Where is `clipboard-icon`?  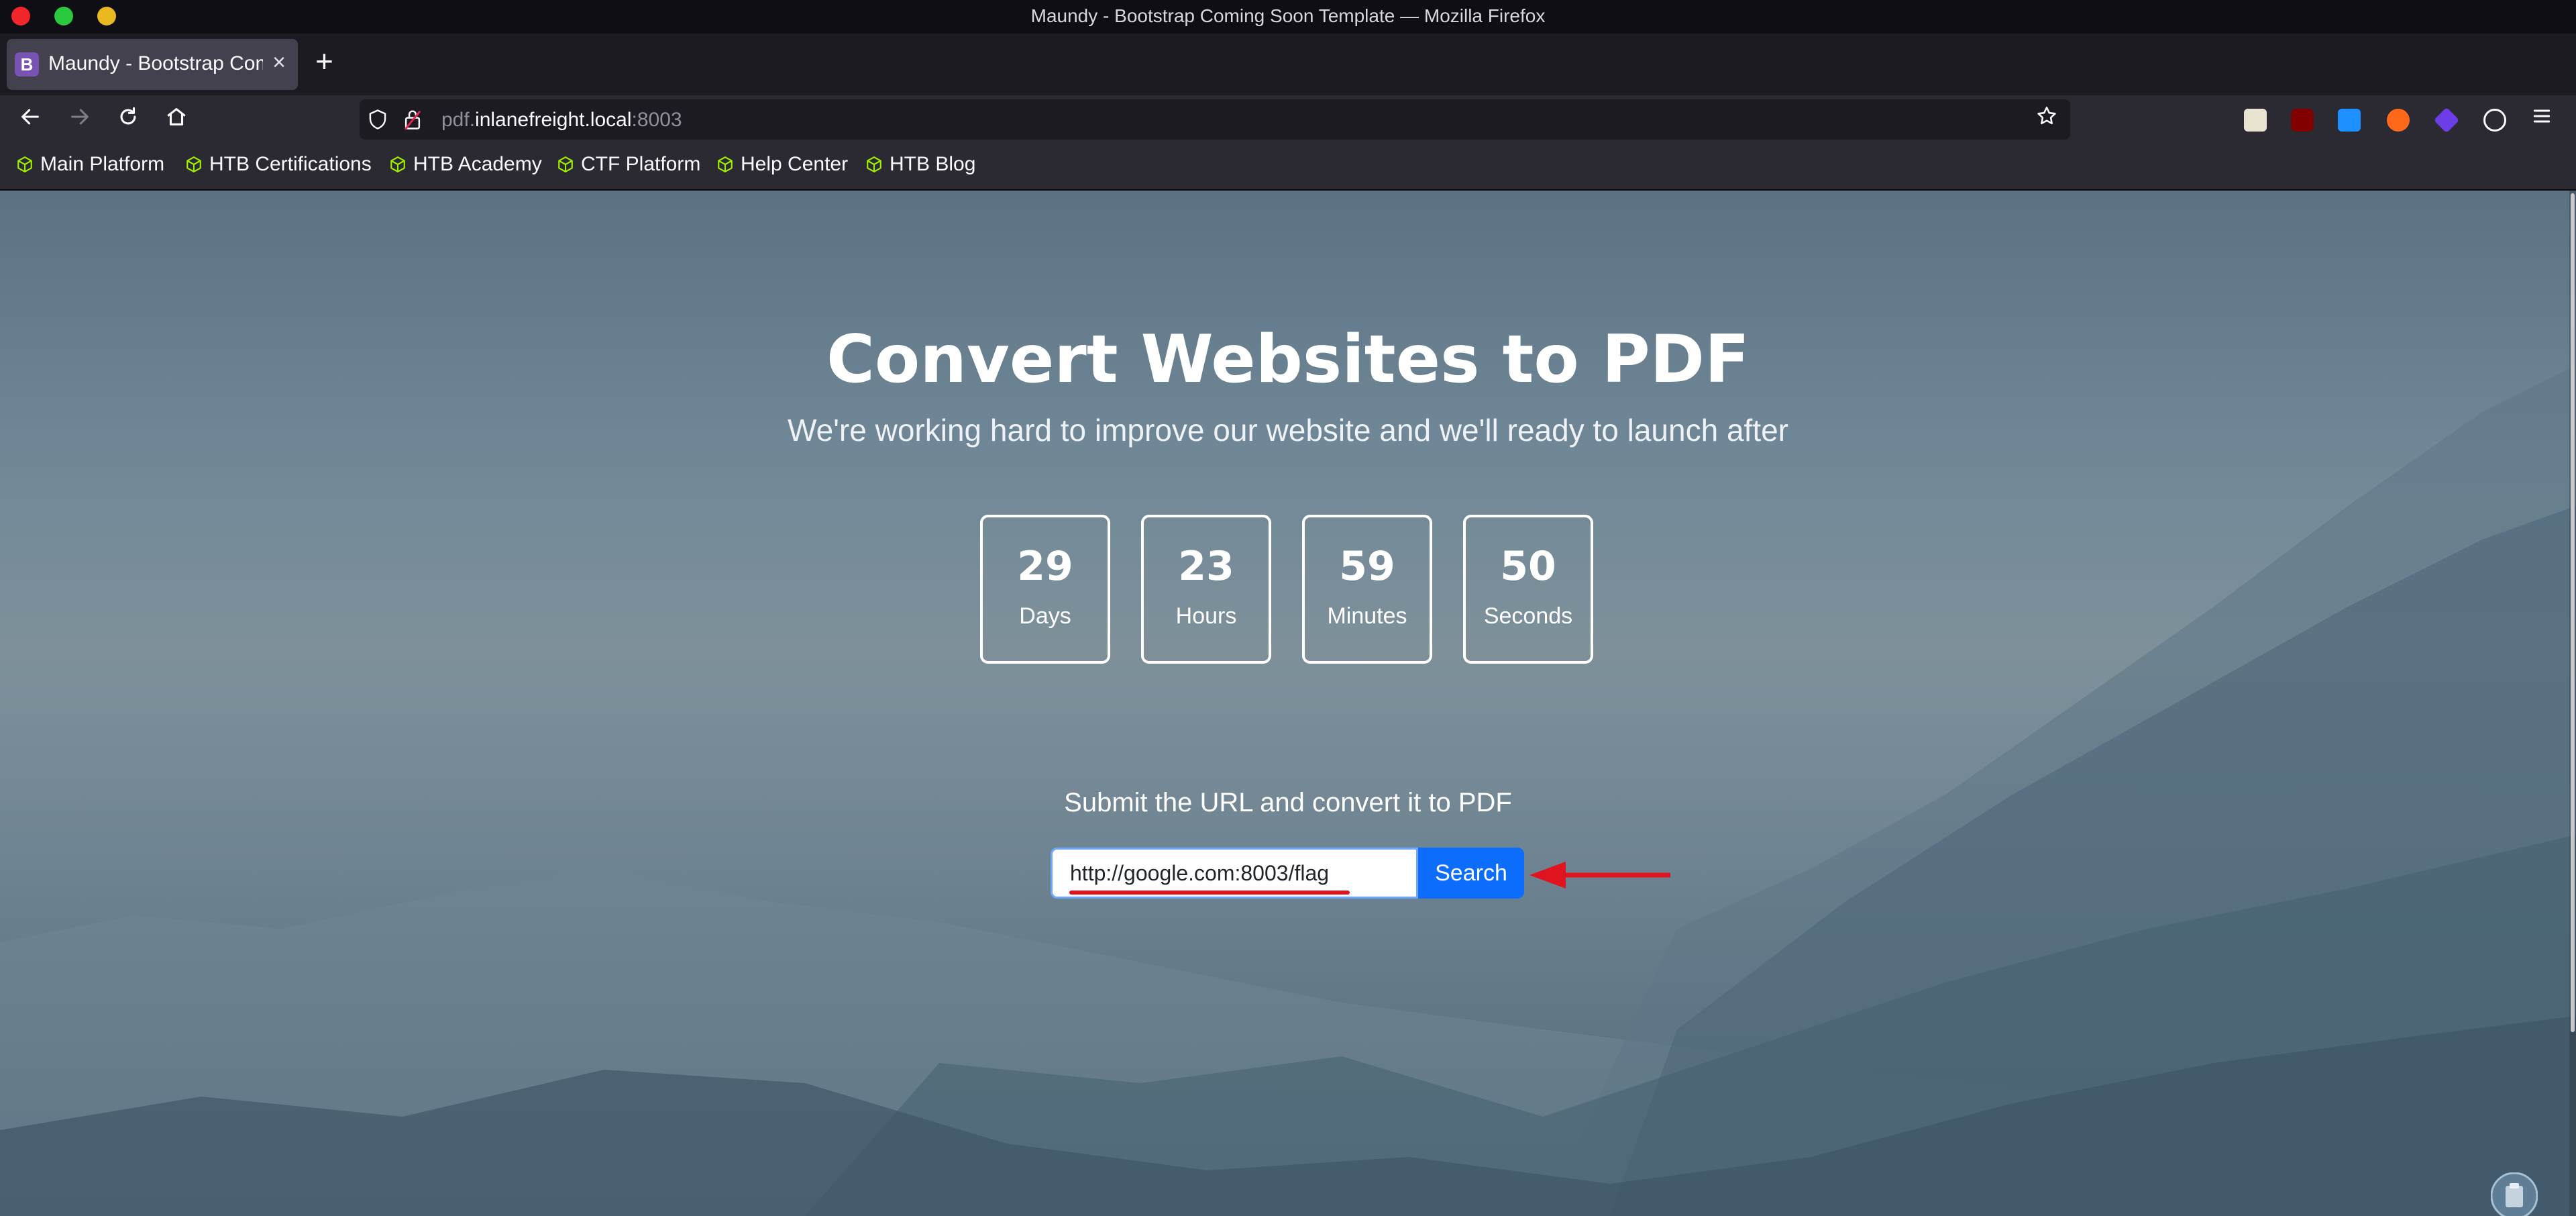
clipboard-icon is located at coordinates (2514, 1194).